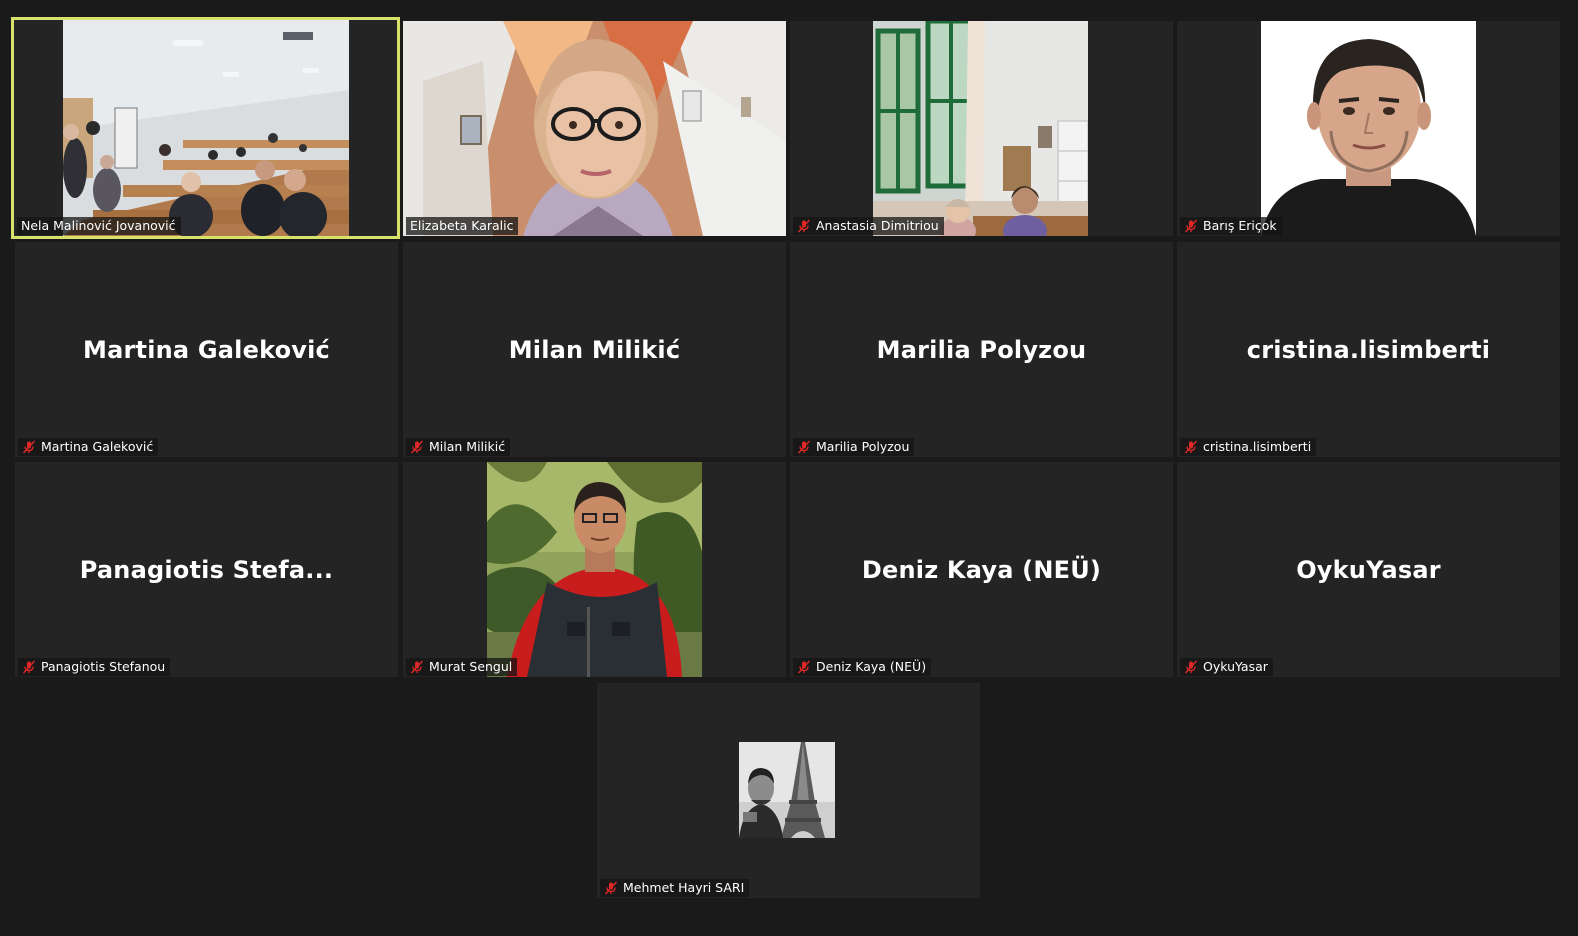 This screenshot has width=1578, height=936. Describe the element at coordinates (871, 666) in the screenshot. I see `participant-name: Deniz Kaya (NEÜ)` at that location.